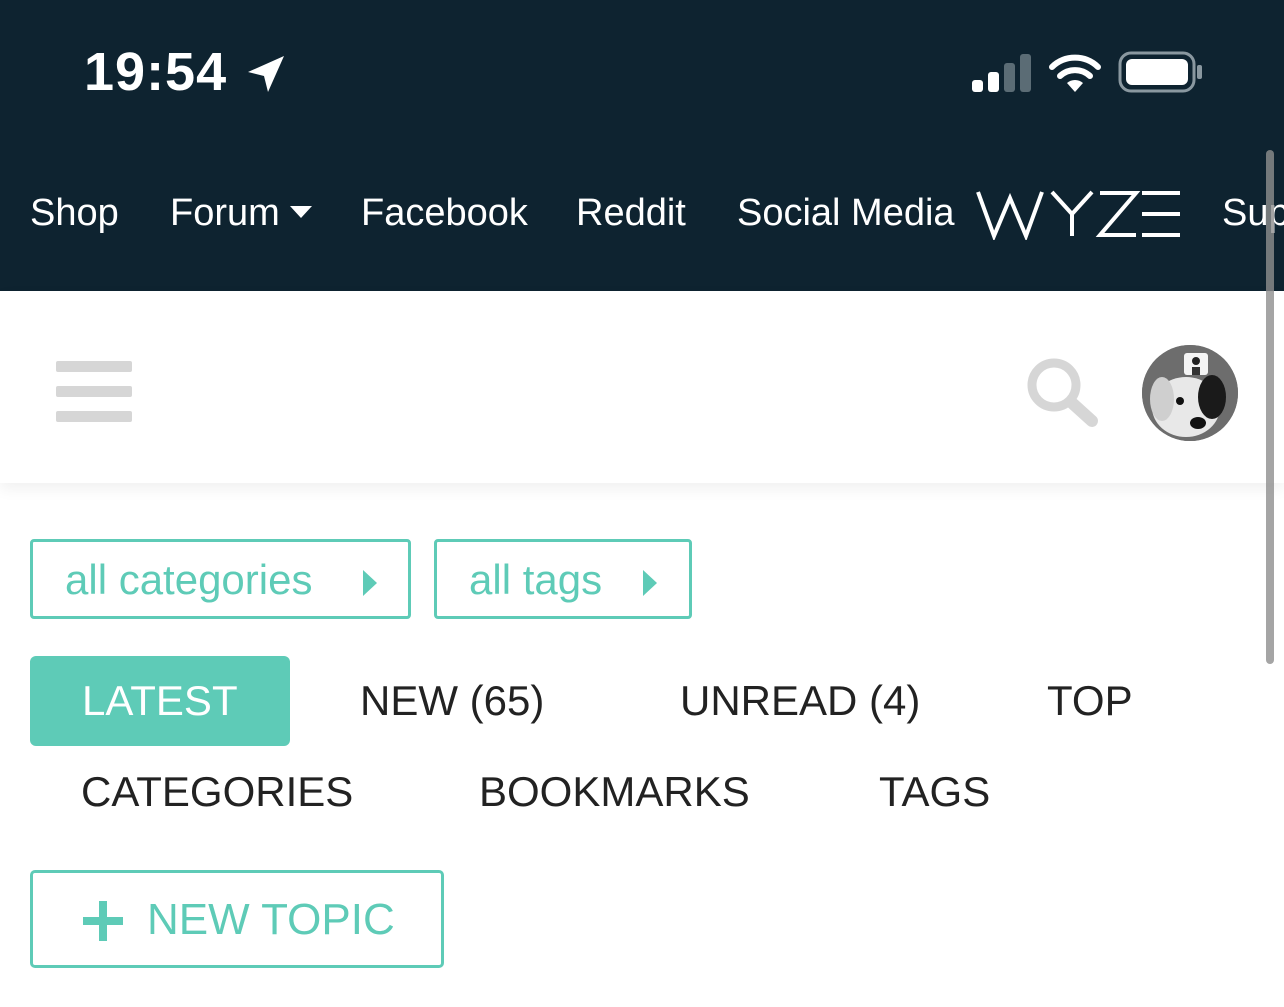  I want to click on nav-link-forum: Forum, so click(241, 213).